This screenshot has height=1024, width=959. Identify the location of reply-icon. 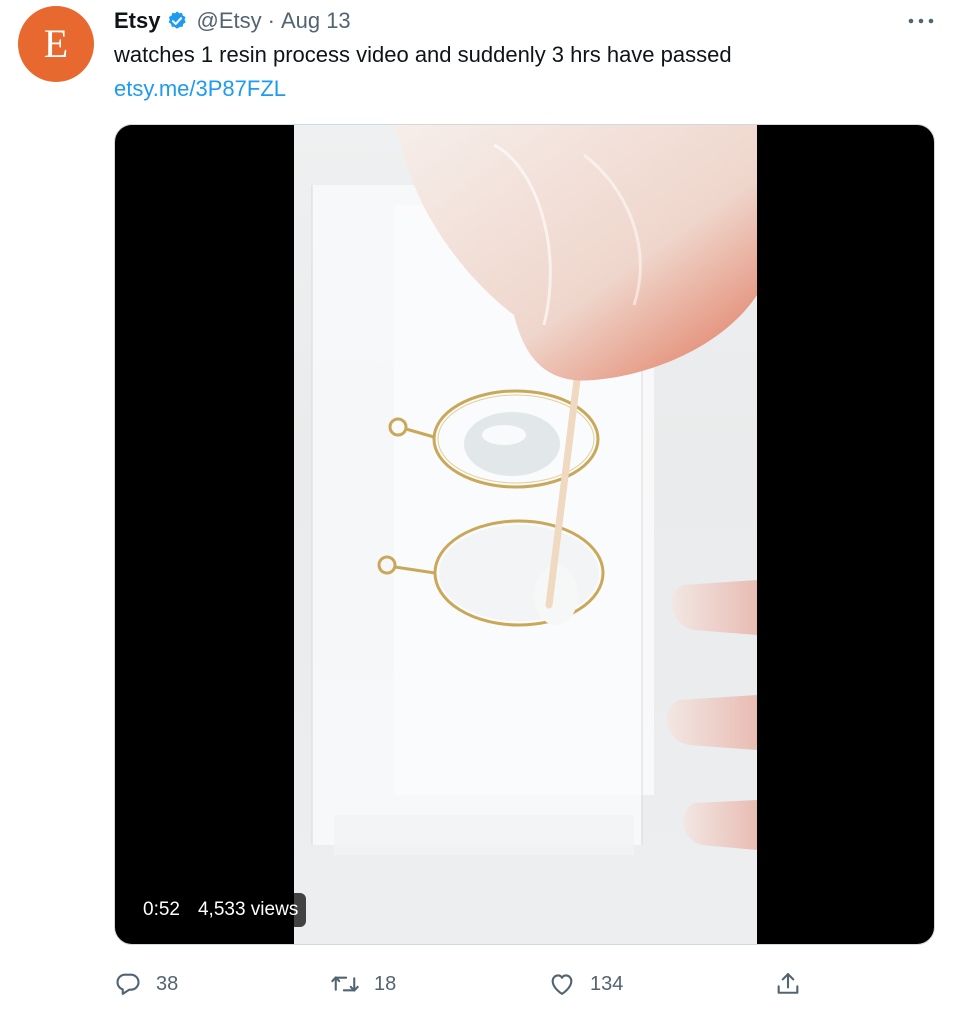
(128, 984).